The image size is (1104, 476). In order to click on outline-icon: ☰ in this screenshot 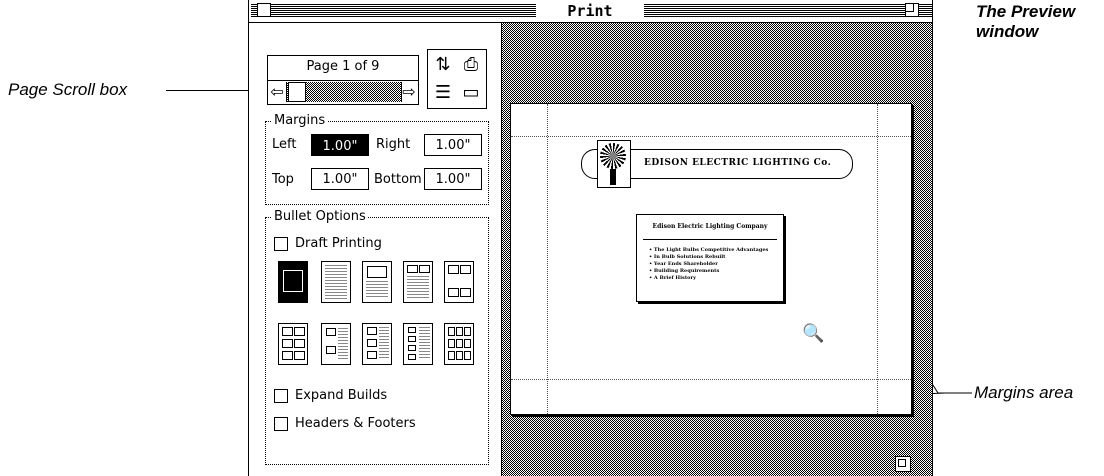, I will do `click(443, 93)`.